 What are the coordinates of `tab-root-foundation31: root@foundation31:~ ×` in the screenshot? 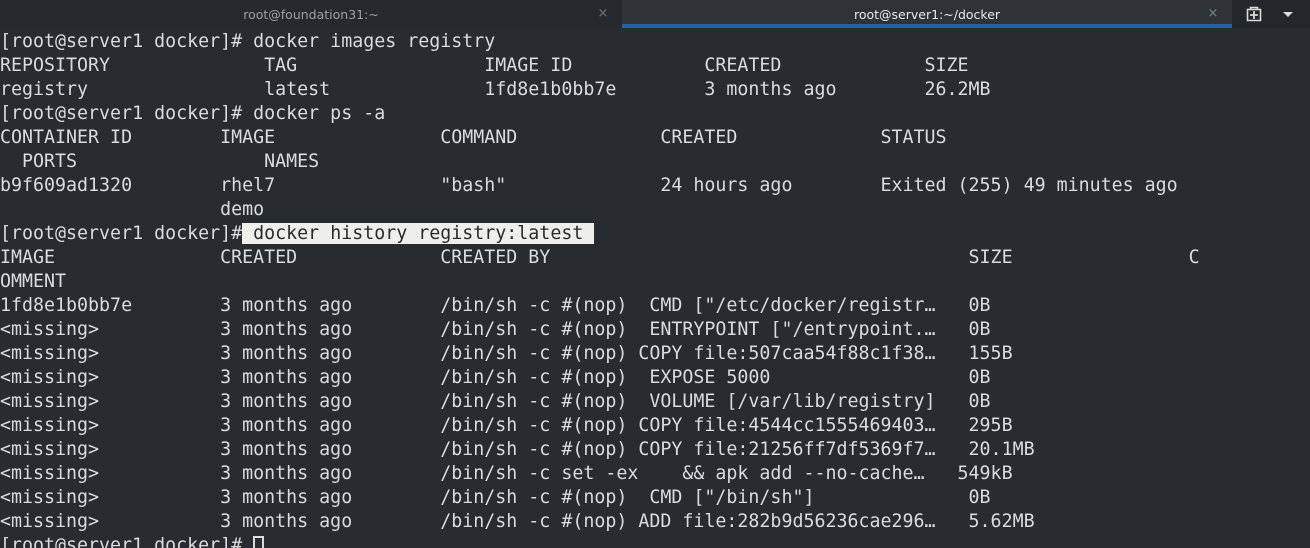 It's located at (311, 14).